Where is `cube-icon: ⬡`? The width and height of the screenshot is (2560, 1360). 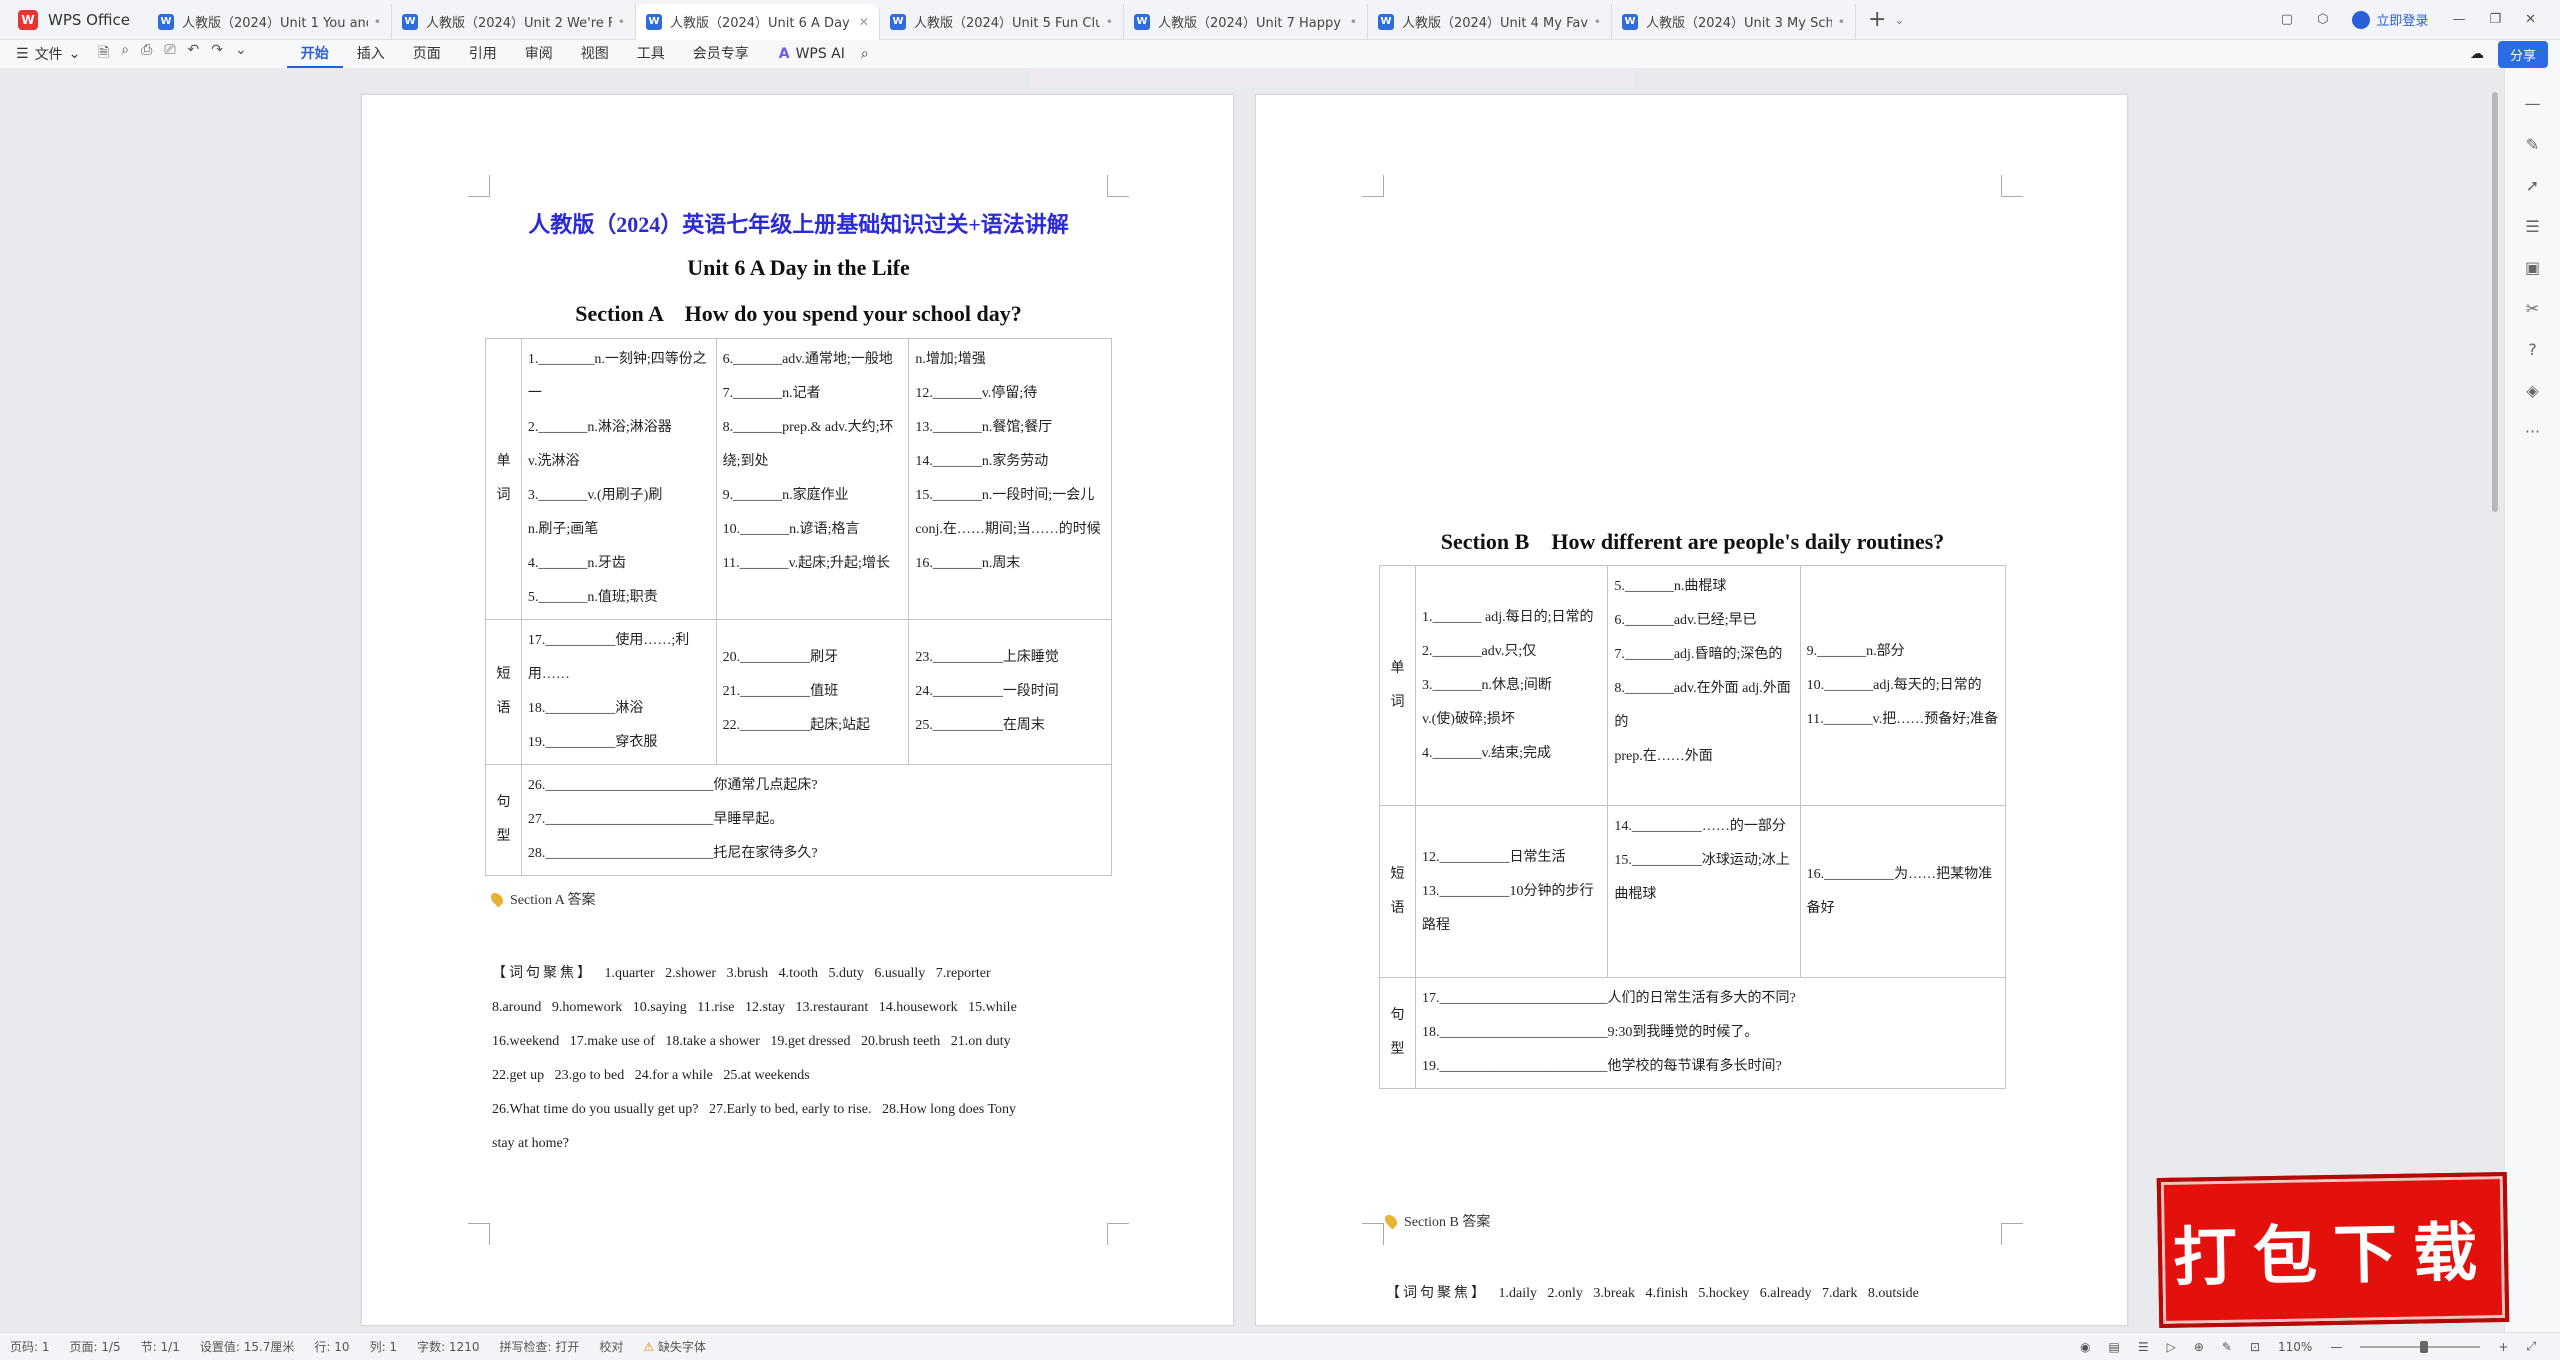
cube-icon: ⬡ is located at coordinates (2322, 19).